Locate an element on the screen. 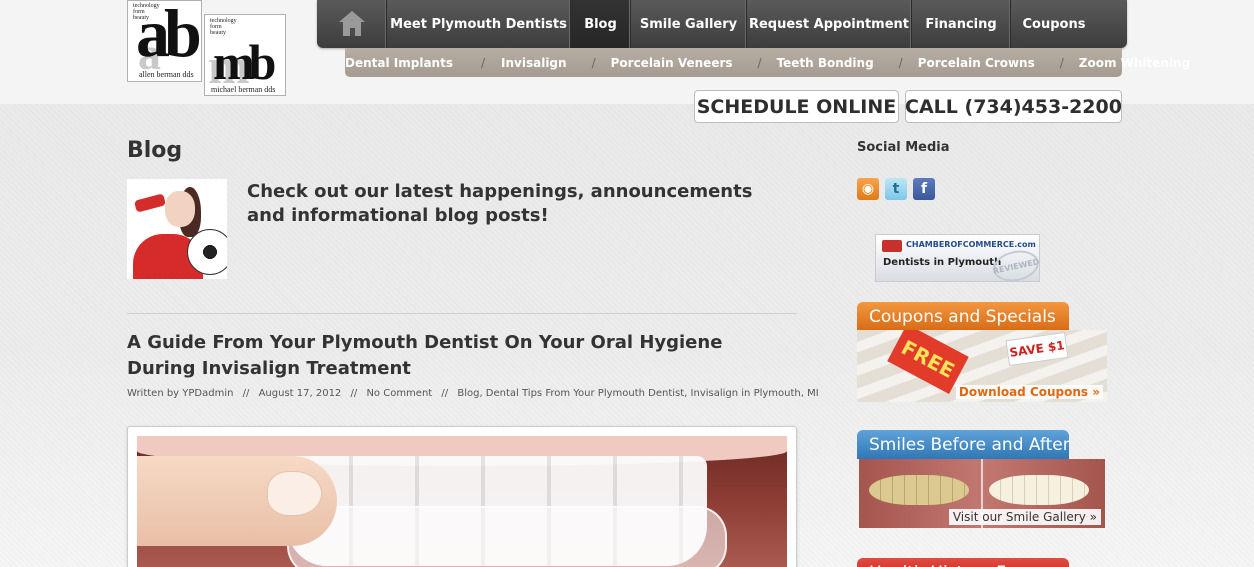  social-media-heading: Social Media is located at coordinates (903, 147).